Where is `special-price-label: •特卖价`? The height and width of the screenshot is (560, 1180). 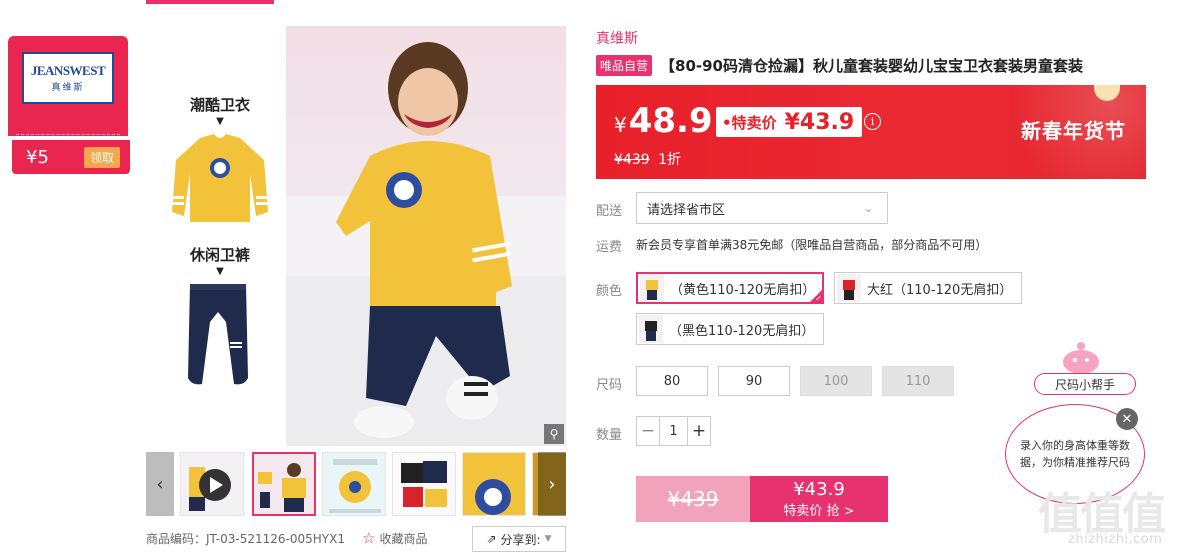 special-price-label: •特卖价 is located at coordinates (749, 122).